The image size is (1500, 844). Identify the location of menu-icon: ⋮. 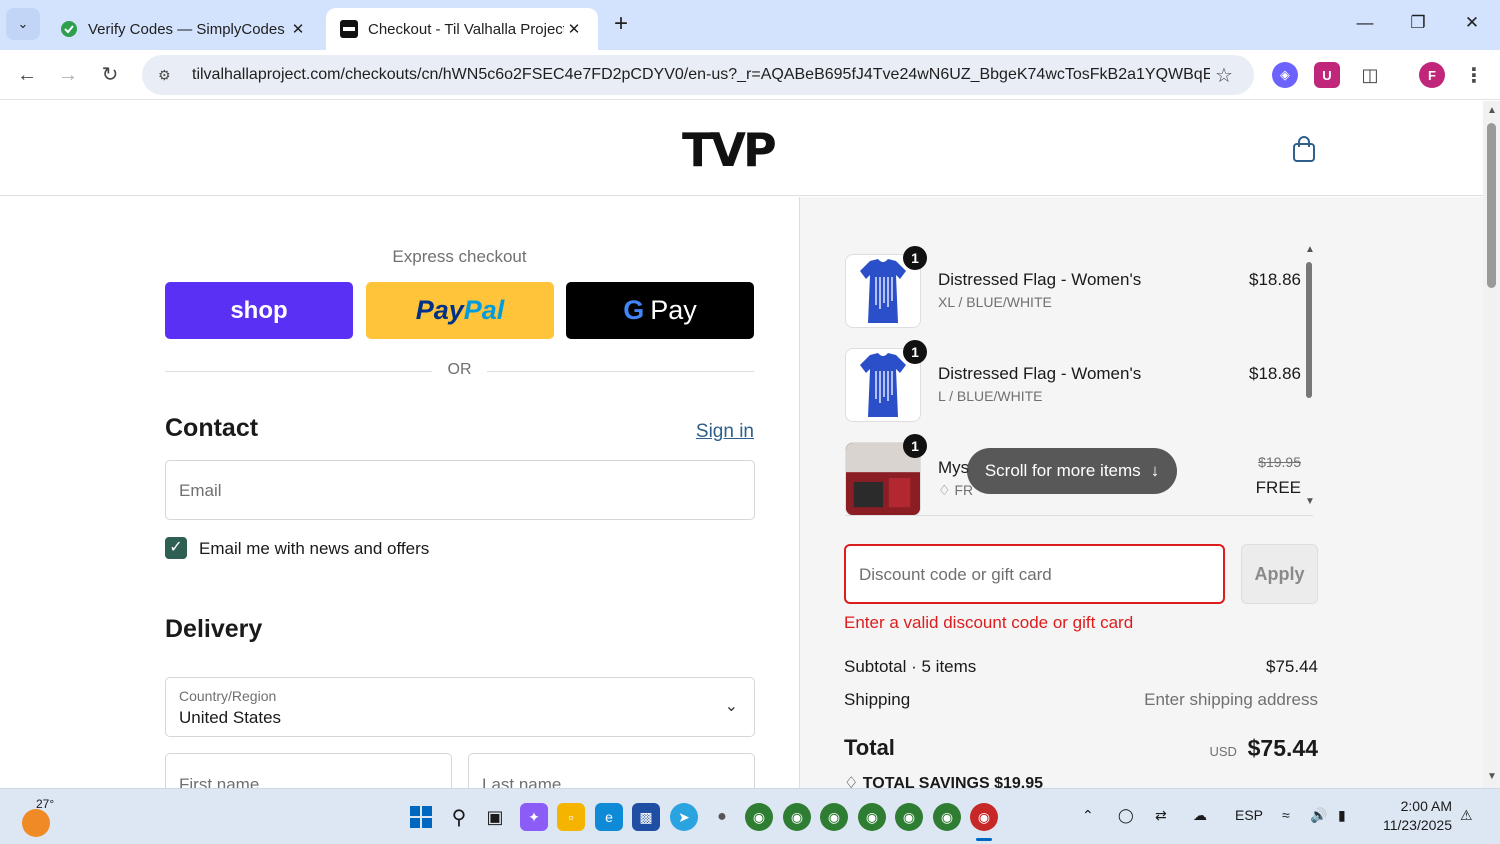
(1474, 75).